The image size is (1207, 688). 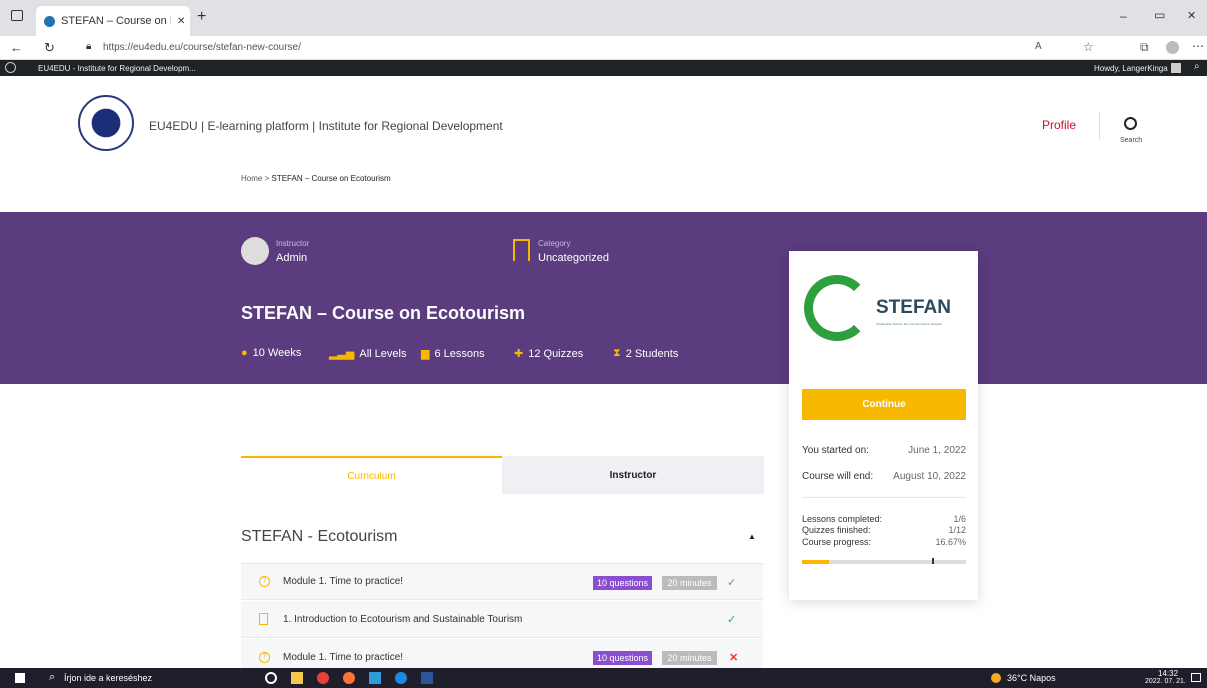 What do you see at coordinates (838, 476) in the screenshot?
I see `end-date-label: Course will end:` at bounding box center [838, 476].